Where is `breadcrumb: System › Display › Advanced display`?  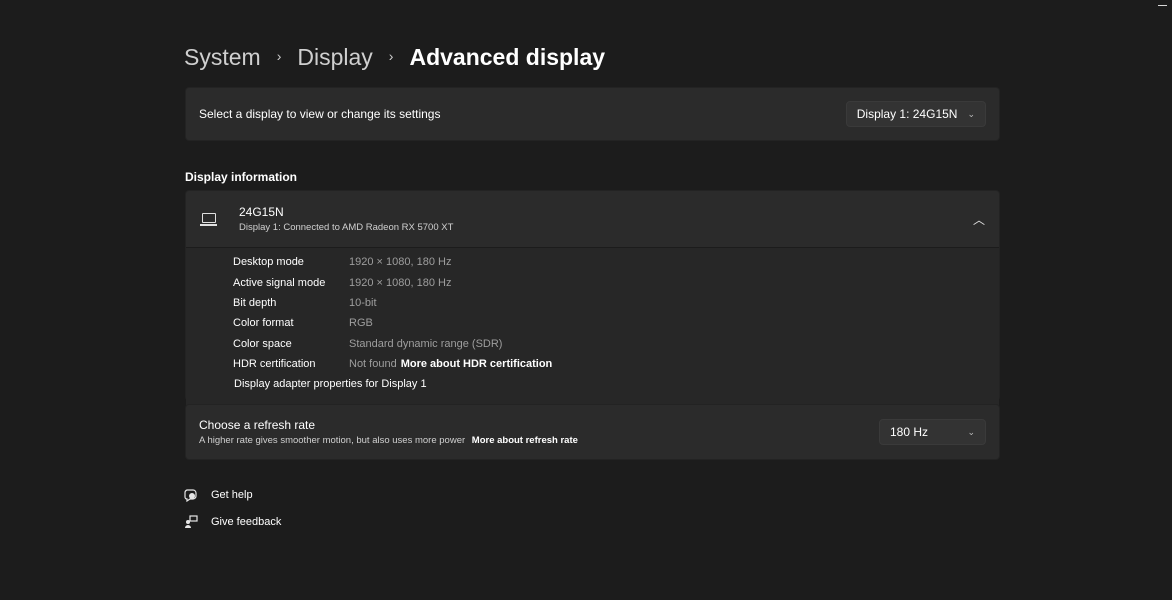
breadcrumb: System › Display › Advanced display is located at coordinates (394, 57).